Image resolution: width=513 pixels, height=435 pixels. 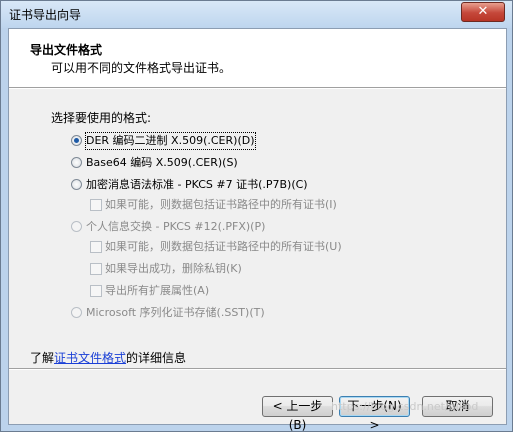 I want to click on wizard-header: 导出文件格式 可以用不同的文件格式导出证书。, so click(x=257, y=58).